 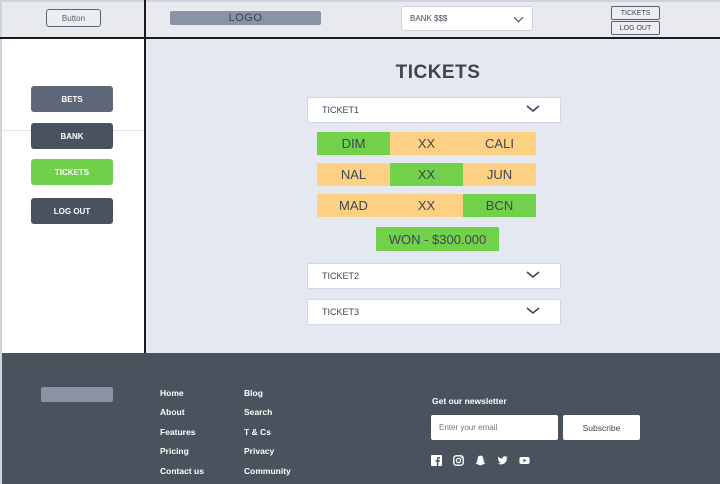 What do you see at coordinates (245, 18) in the screenshot?
I see `logo: LOGO` at bounding box center [245, 18].